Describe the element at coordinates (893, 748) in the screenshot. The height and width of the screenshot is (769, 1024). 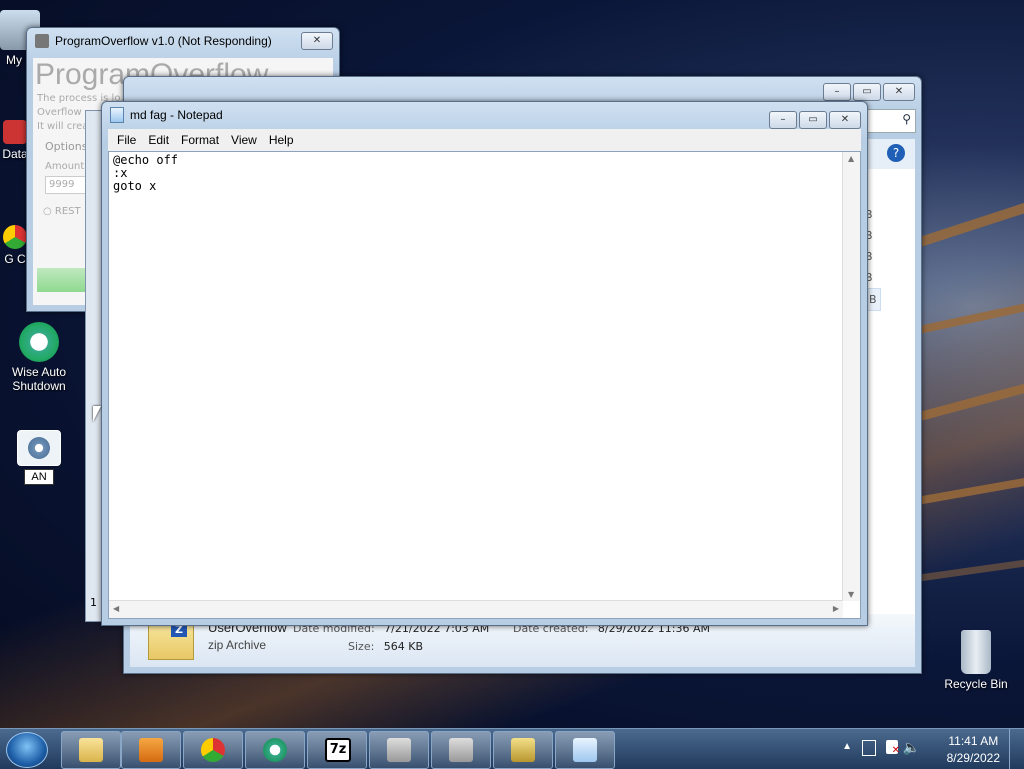
I see `action-center-flag-icon: ✕` at that location.